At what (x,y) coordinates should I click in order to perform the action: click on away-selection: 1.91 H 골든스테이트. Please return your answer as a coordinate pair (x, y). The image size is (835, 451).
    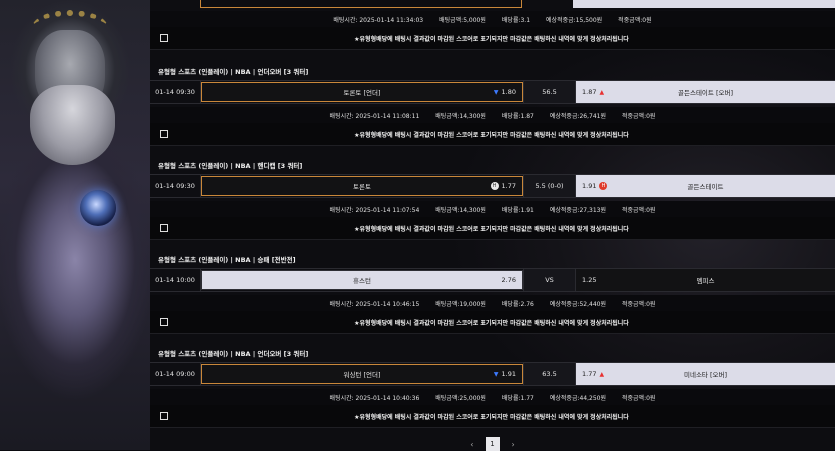
    Looking at the image, I should click on (705, 186).